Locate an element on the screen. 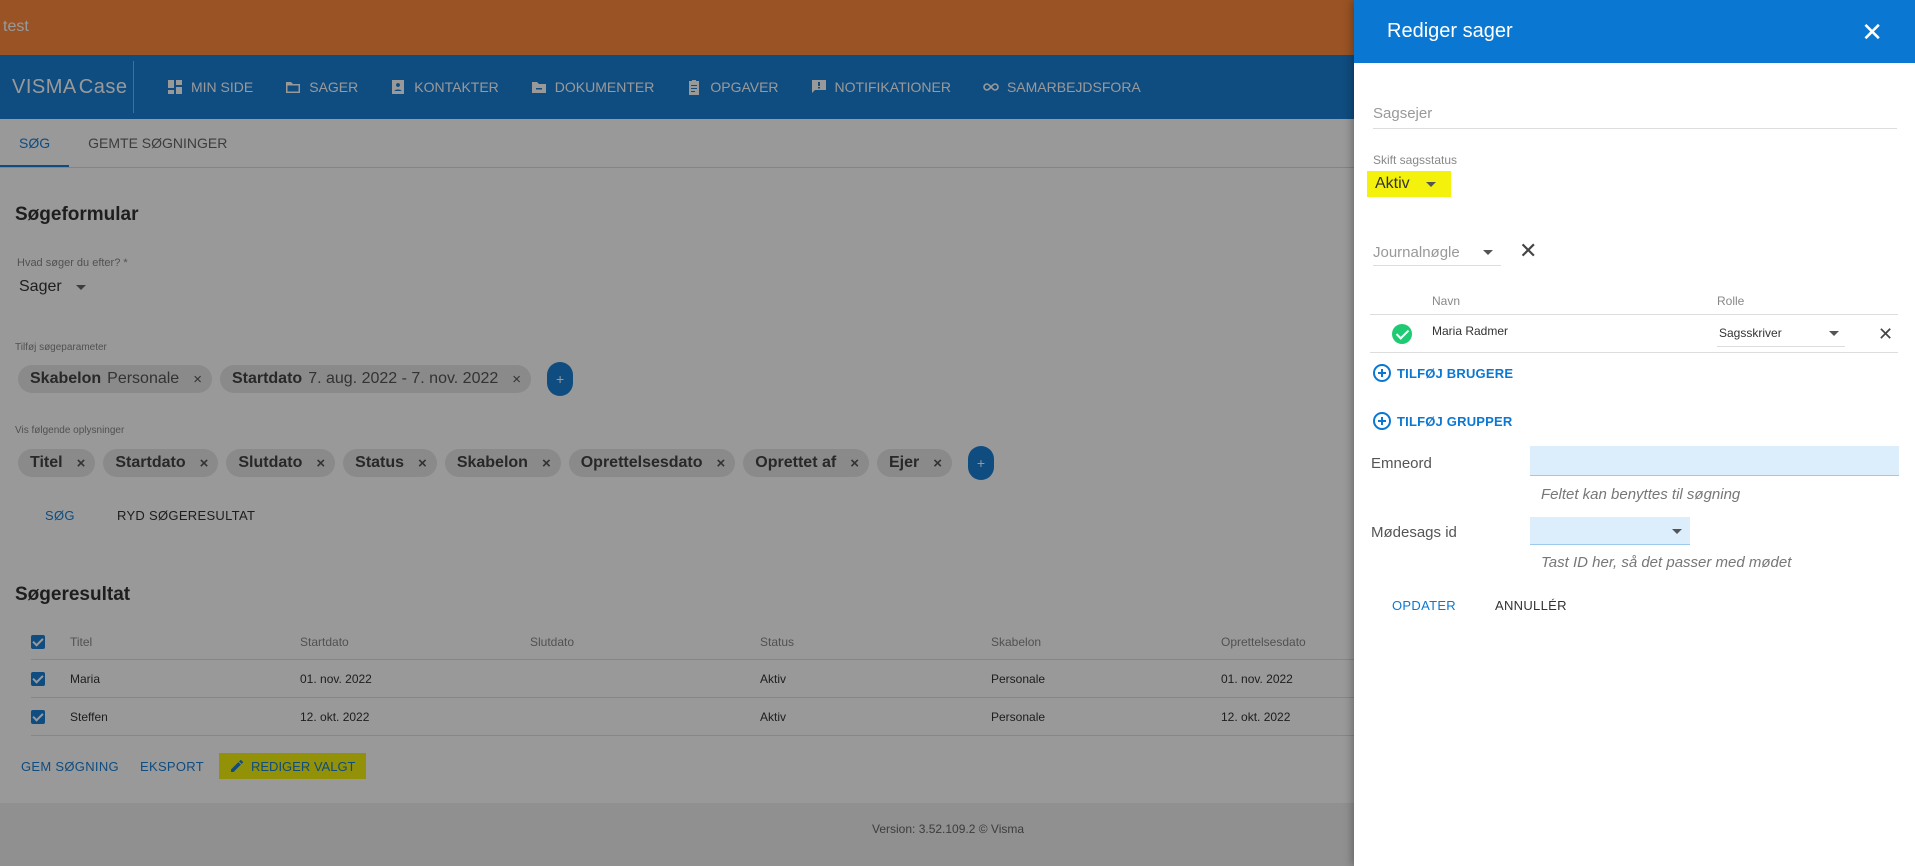 Image resolution: width=1915 pixels, height=866 pixels. add-groups-button: TILFØJ GRUPPER is located at coordinates (1442, 421).